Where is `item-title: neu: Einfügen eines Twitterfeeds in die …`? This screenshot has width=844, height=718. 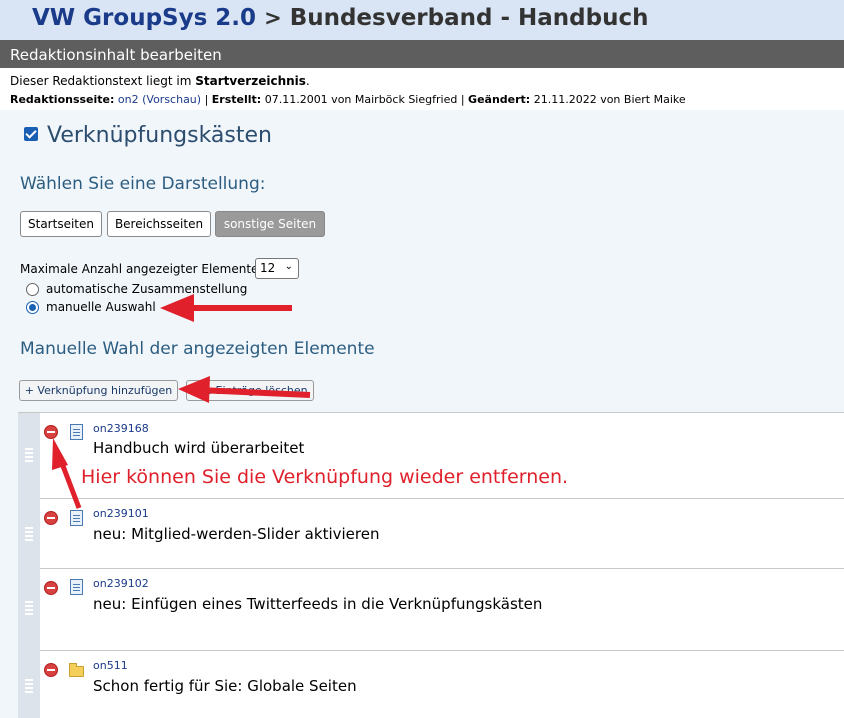 item-title: neu: Einfügen eines Twitterfeeds in die … is located at coordinates (318, 604).